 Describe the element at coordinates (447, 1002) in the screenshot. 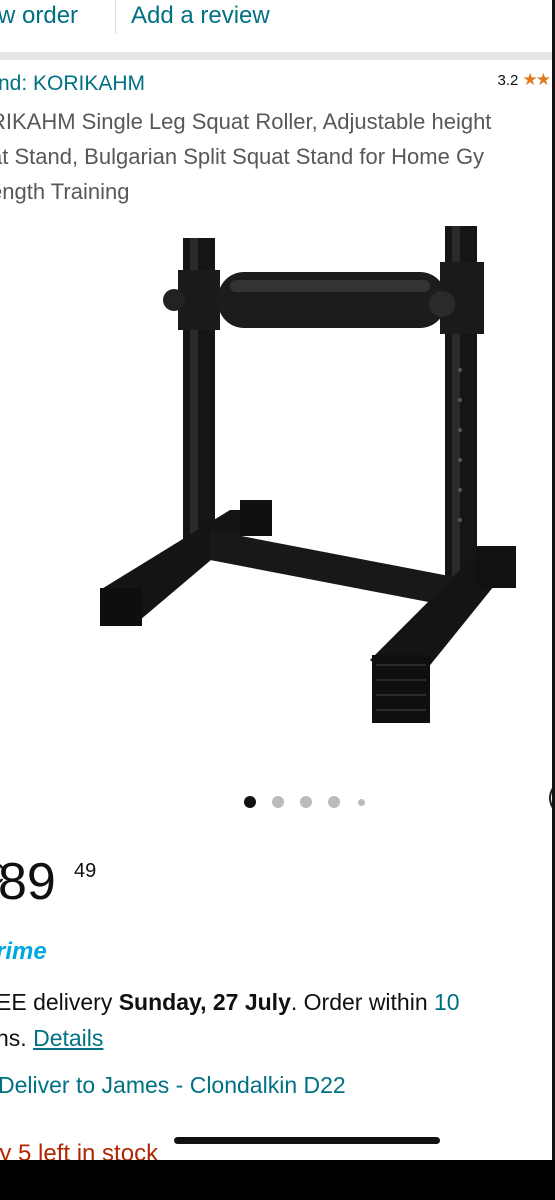

I see `order-countdown: 10` at that location.